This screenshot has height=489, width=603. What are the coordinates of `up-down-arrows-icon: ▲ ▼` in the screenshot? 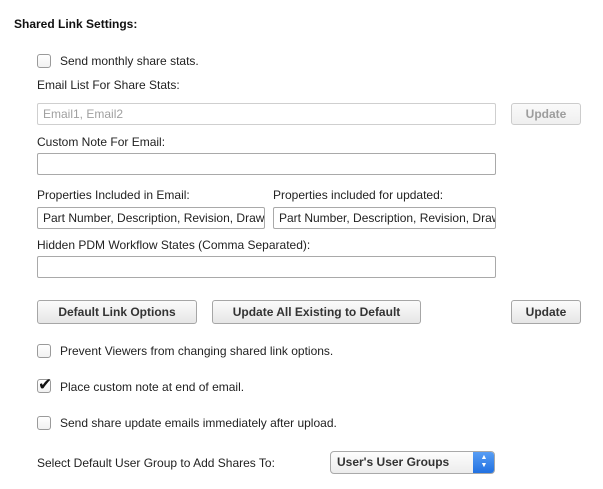 It's located at (483, 462).